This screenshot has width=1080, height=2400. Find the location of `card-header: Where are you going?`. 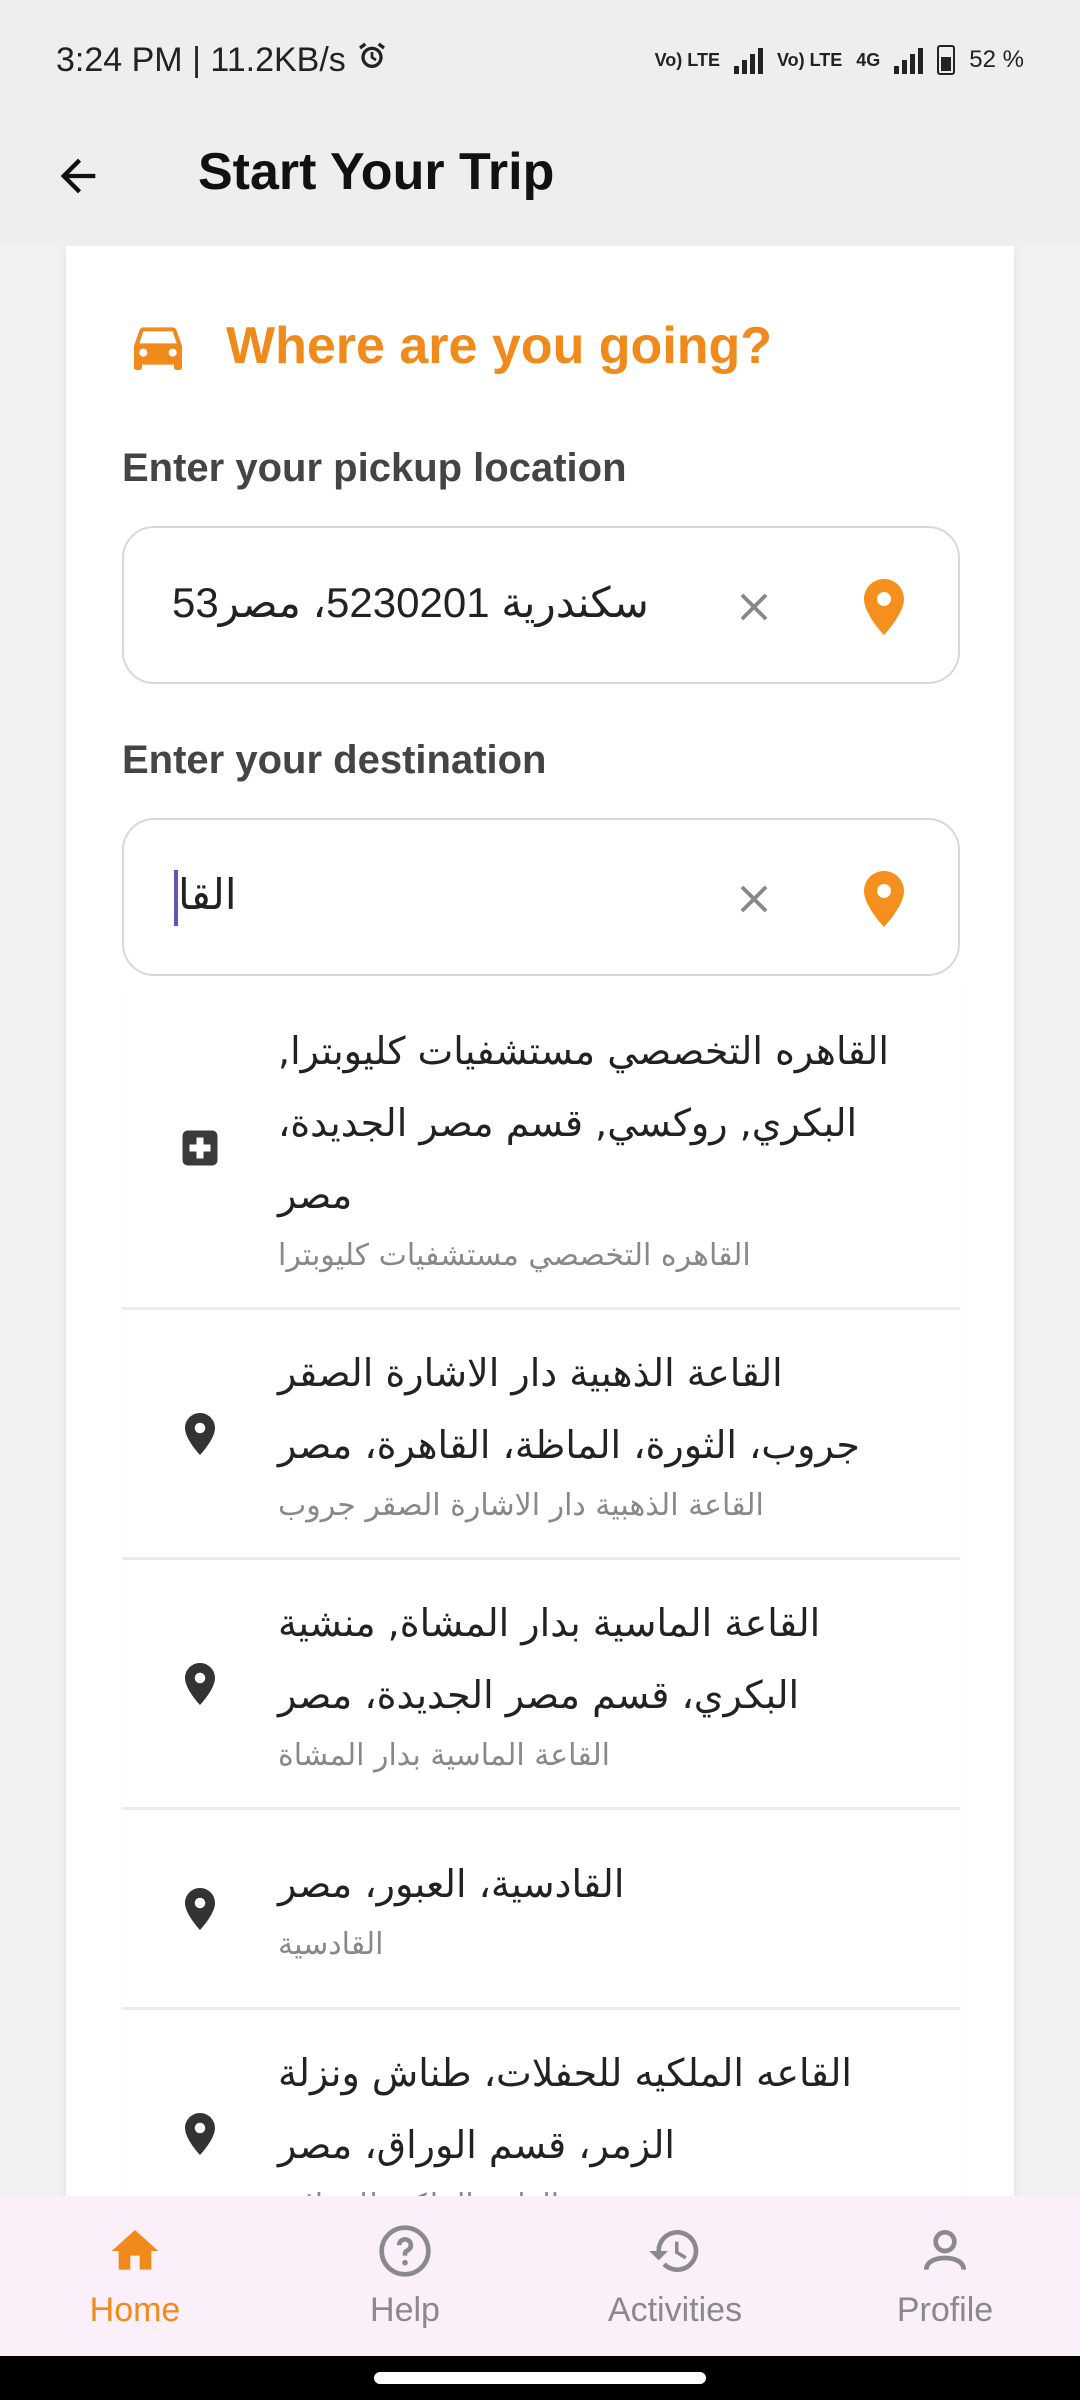

card-header: Where are you going? is located at coordinates (449, 346).